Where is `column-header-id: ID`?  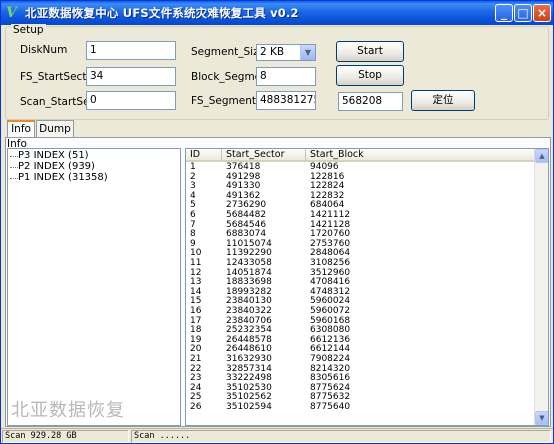
column-header-id: ID is located at coordinates (204, 155).